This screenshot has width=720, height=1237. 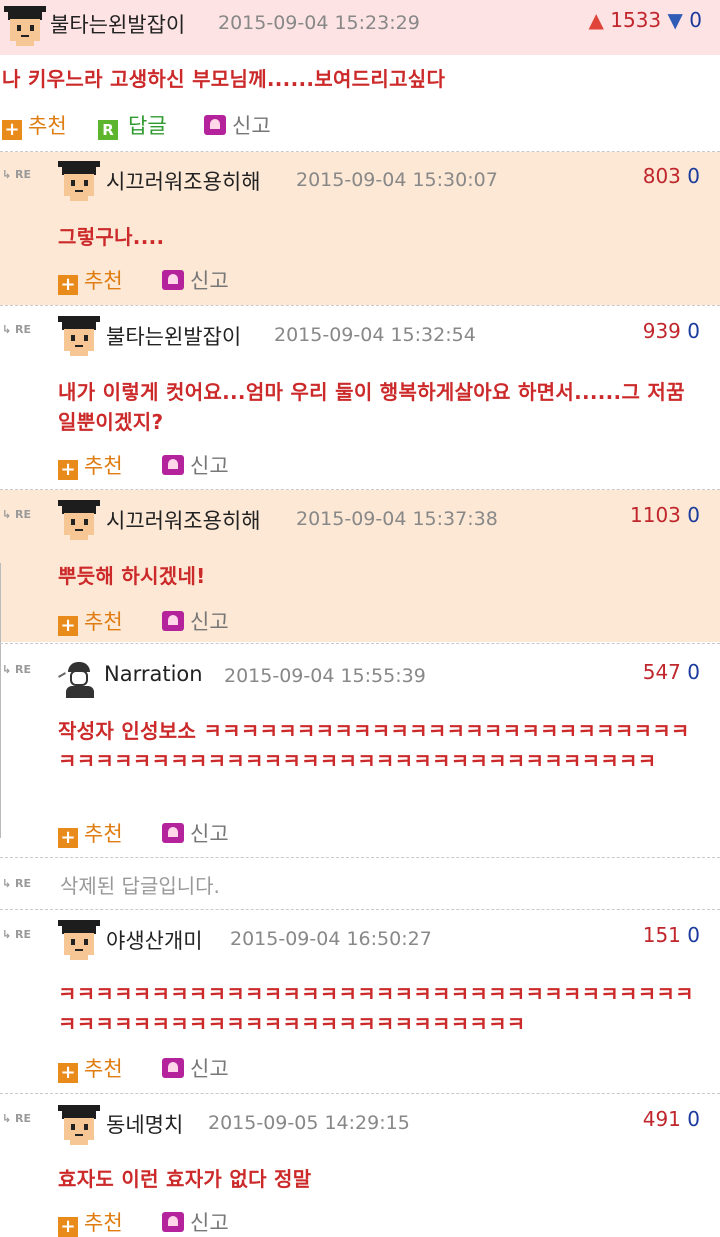 I want to click on author-name: 야생산개미, so click(x=154, y=940).